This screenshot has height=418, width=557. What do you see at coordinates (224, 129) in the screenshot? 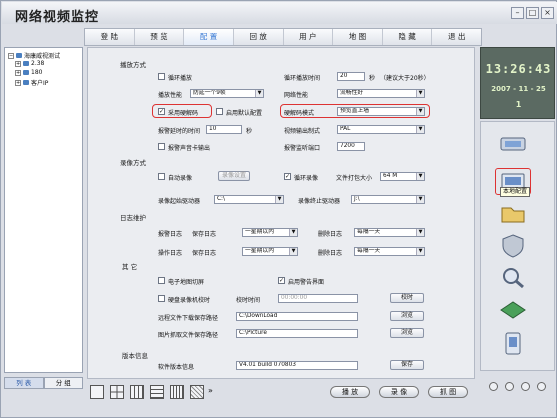
I see `alarm-delay-input: 10` at bounding box center [224, 129].